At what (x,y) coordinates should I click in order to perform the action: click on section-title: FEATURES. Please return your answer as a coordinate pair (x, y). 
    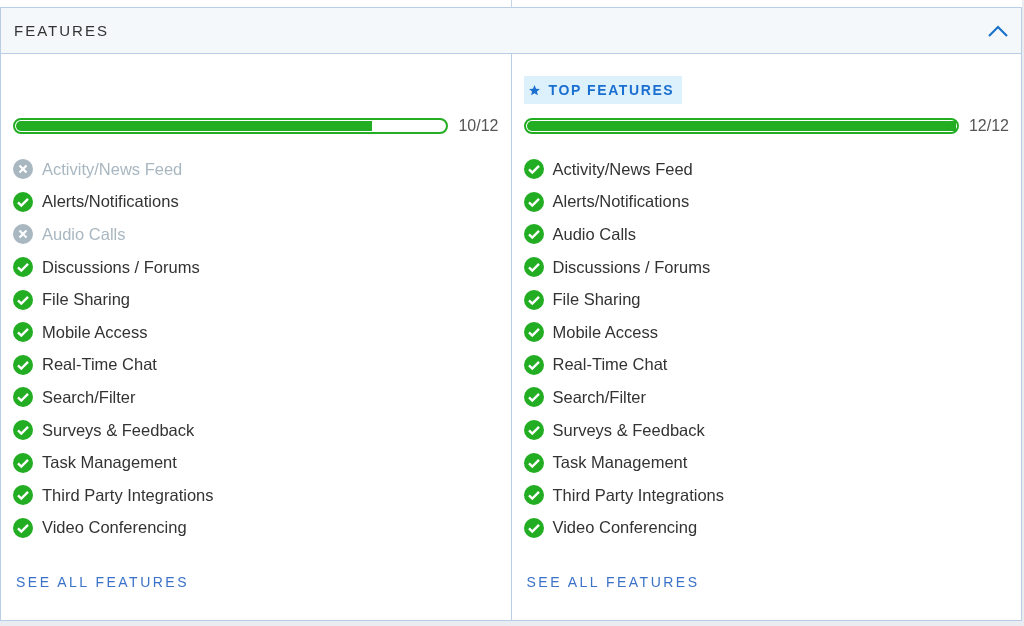
    Looking at the image, I should click on (61, 30).